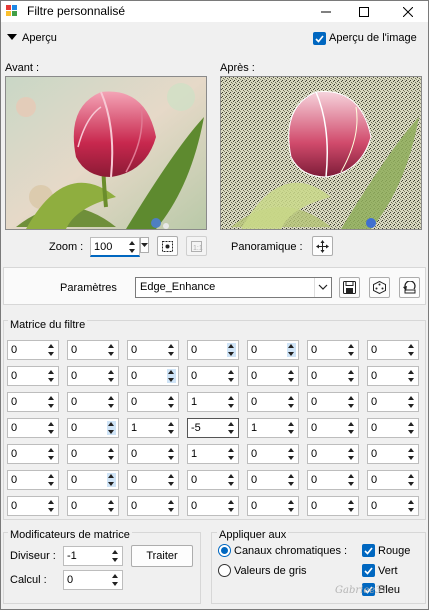 The image size is (429, 610). I want to click on matrix-cell-r4-c2: 0, so click(93, 428).